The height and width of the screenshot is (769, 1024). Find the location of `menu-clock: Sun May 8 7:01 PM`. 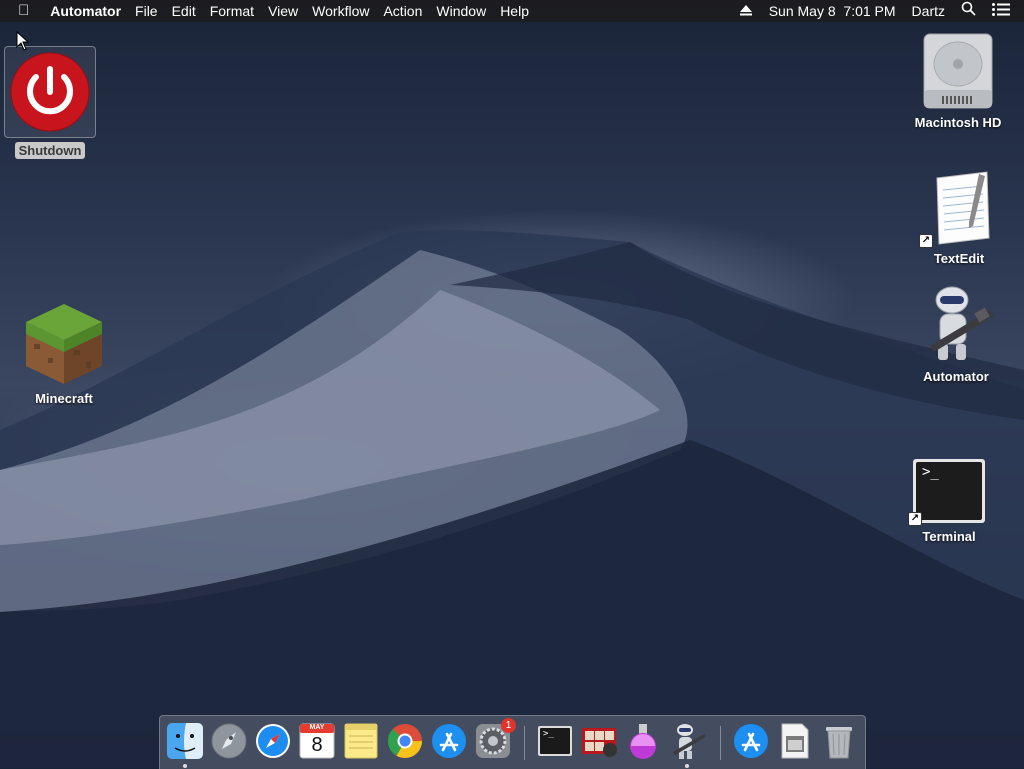

menu-clock: Sun May 8 7:01 PM is located at coordinates (832, 11).